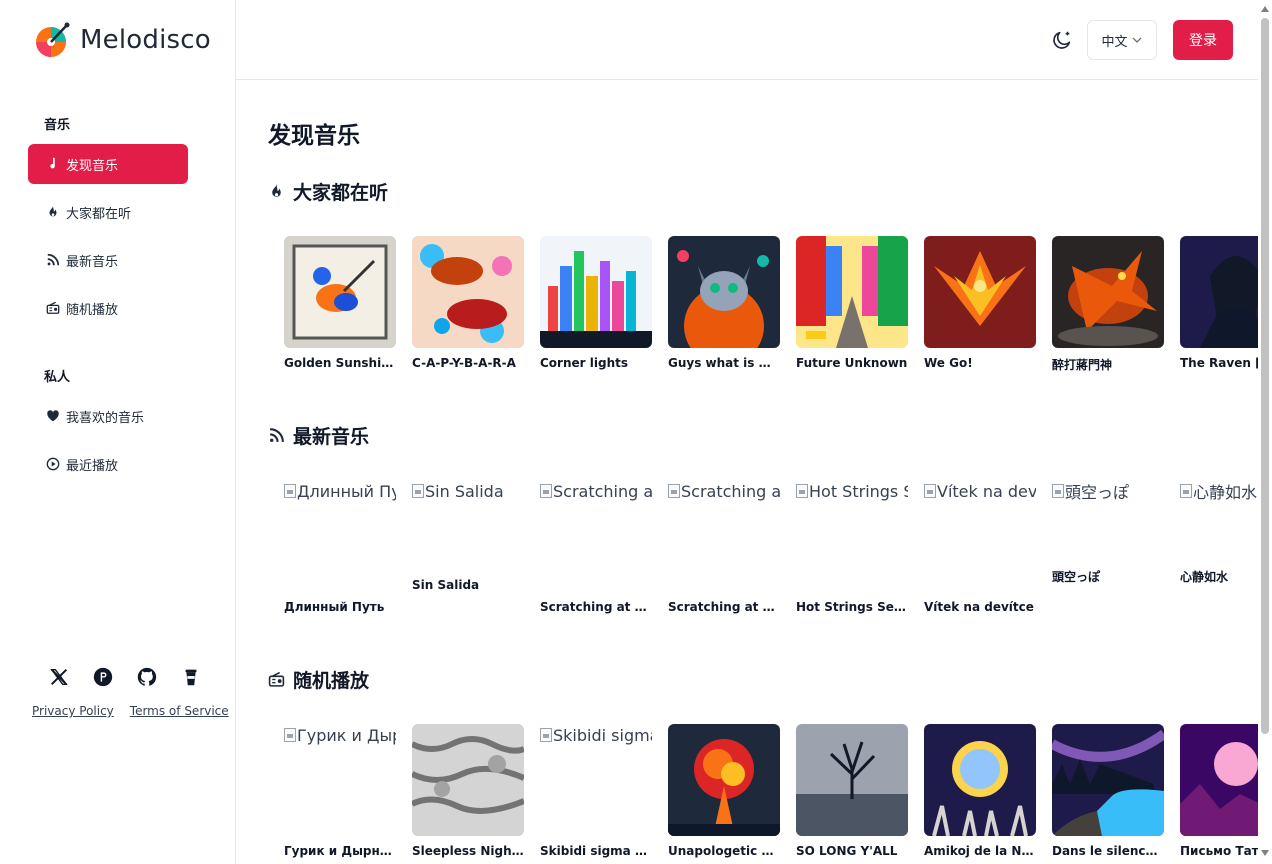  What do you see at coordinates (346, 491) in the screenshot?
I see `image-alt-text: Длинный Пу` at bounding box center [346, 491].